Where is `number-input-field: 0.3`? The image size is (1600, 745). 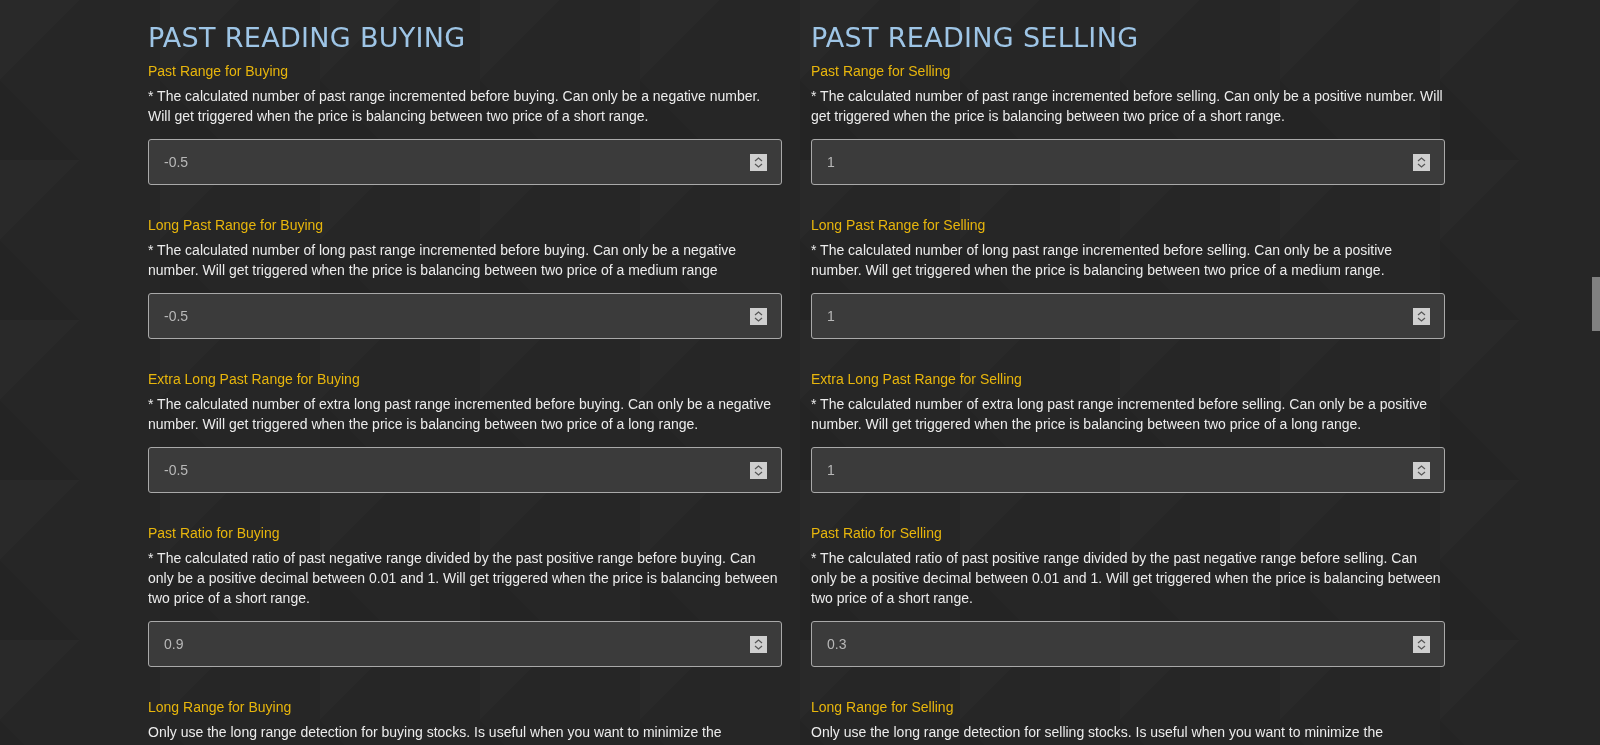
number-input-field: 0.3 is located at coordinates (1128, 644).